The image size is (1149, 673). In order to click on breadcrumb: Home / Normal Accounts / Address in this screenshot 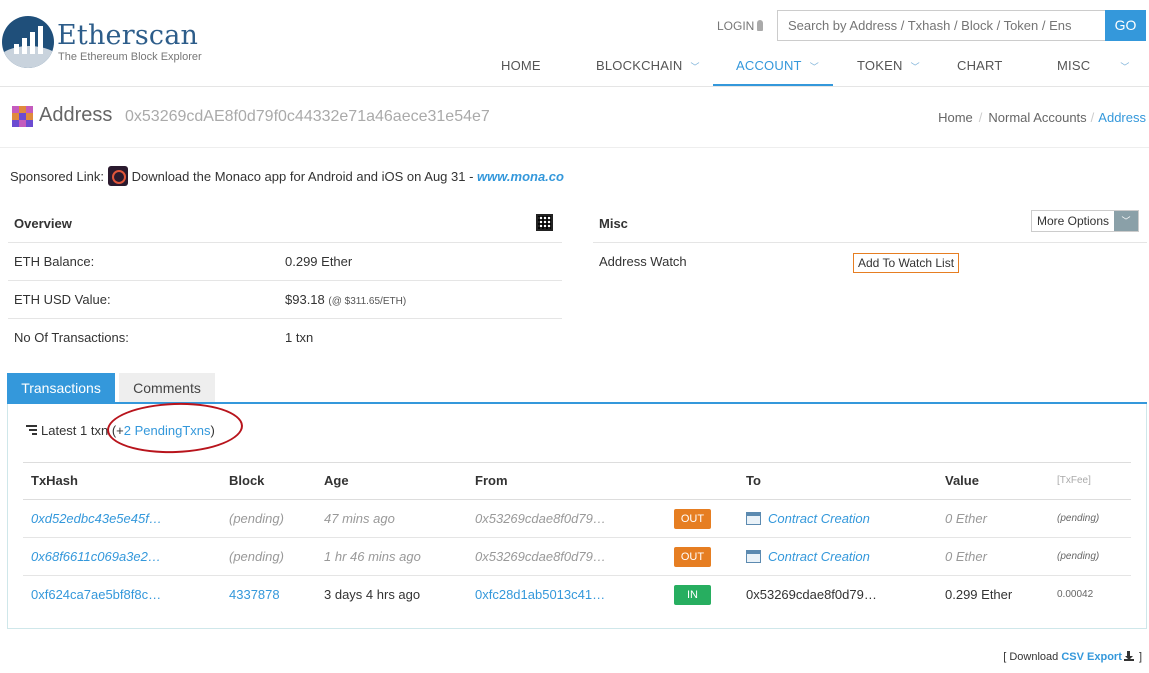, I will do `click(1042, 117)`.